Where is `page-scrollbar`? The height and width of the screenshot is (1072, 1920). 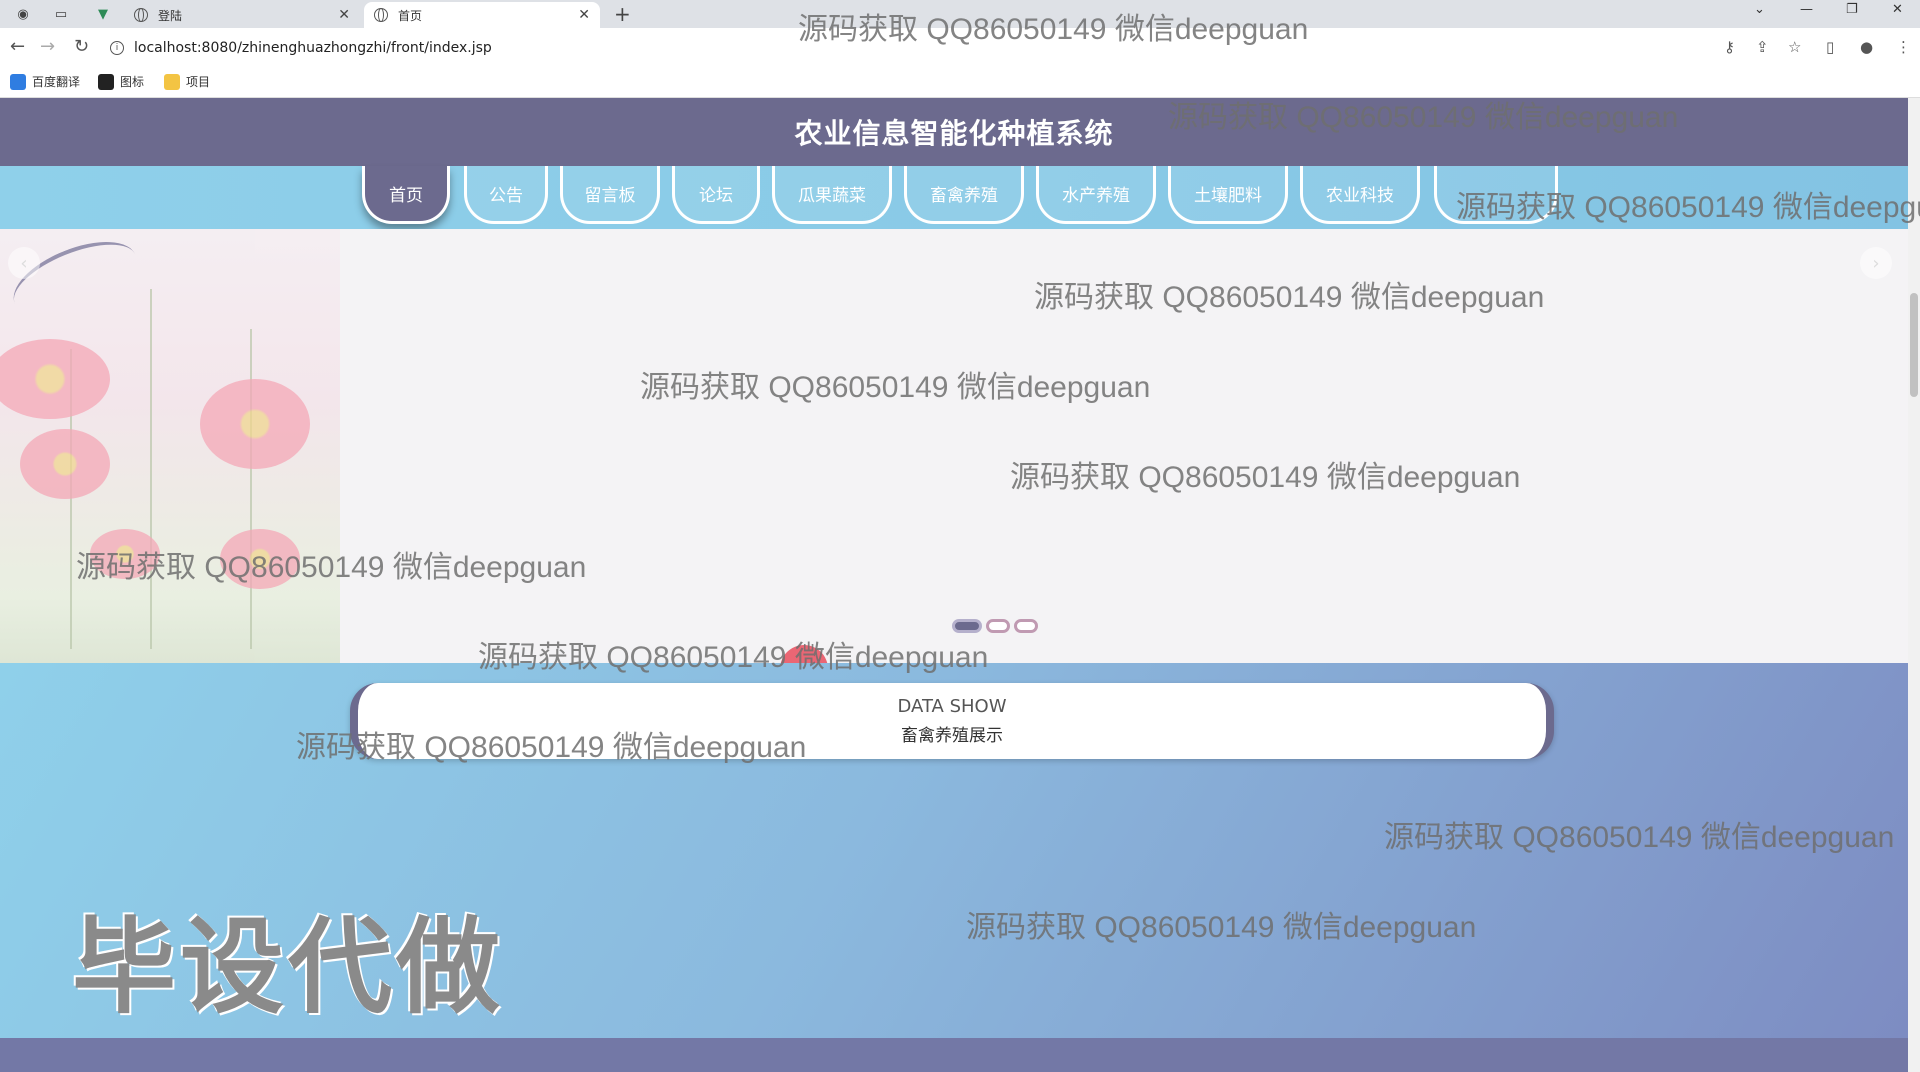
page-scrollbar is located at coordinates (1914, 585).